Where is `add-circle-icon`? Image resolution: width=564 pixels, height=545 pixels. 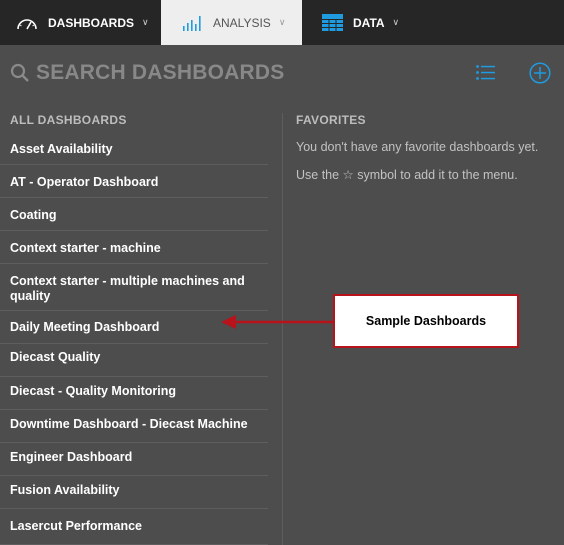 add-circle-icon is located at coordinates (540, 75).